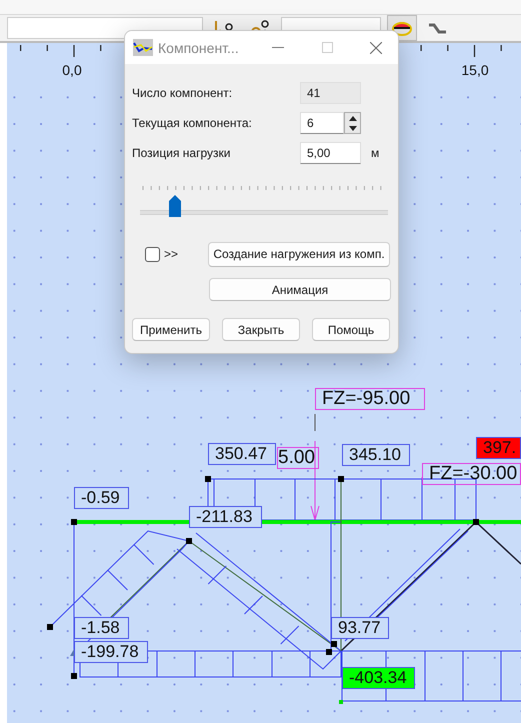 The image size is (521, 723). Describe the element at coordinates (225, 517) in the screenshot. I see `value-label: -211.83` at that location.